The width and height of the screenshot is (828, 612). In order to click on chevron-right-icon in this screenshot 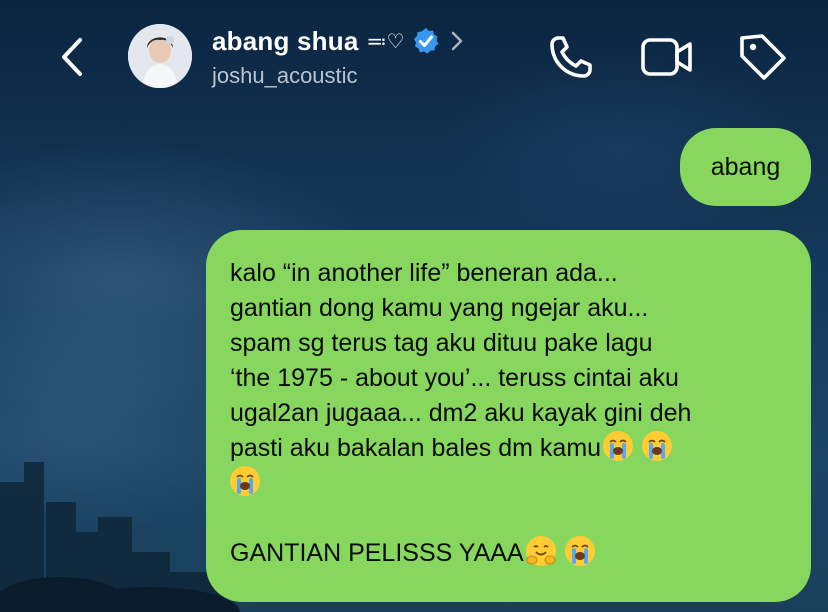, I will do `click(457, 41)`.